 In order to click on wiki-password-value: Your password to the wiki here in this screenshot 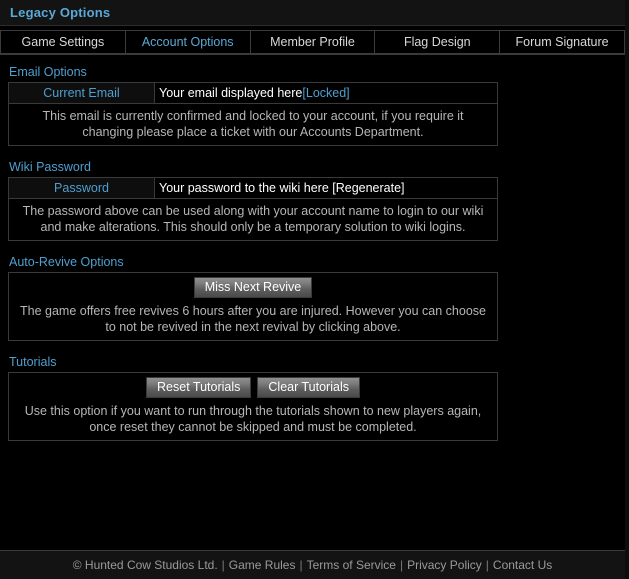, I will do `click(246, 188)`.